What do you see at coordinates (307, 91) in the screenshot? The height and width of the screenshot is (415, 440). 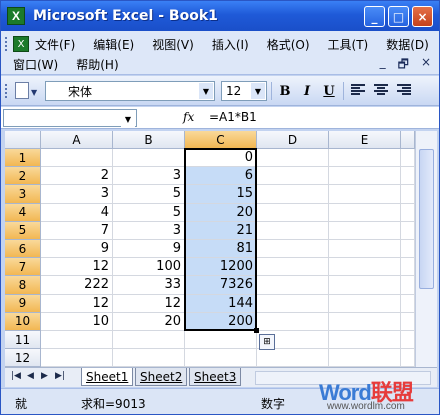 I see `italic-button: I` at bounding box center [307, 91].